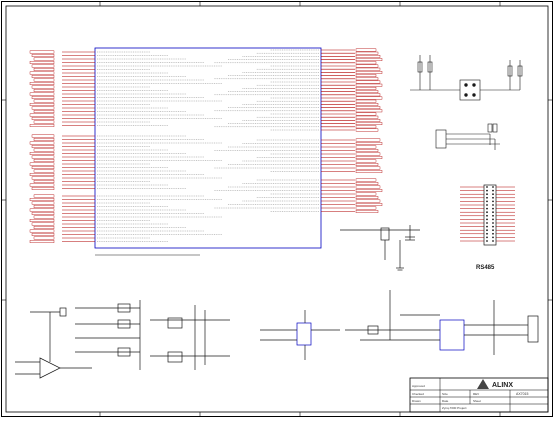 The width and height of the screenshot is (554, 423). I want to click on right-net-labels, so click(369, 130).